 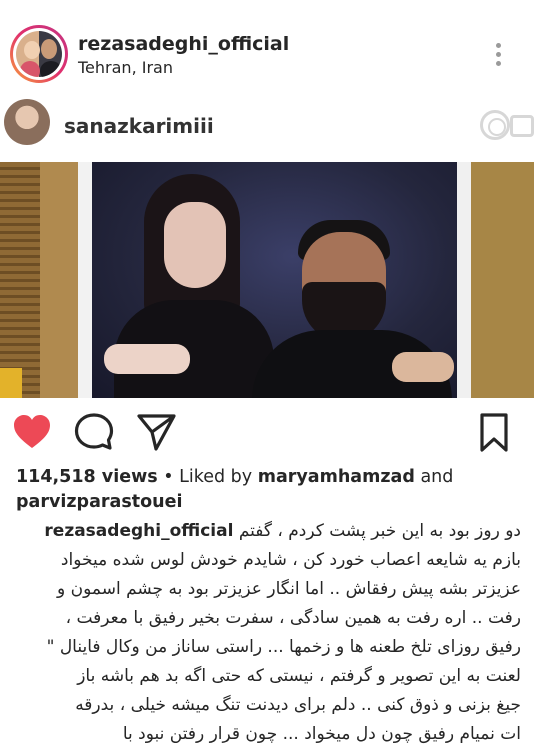 What do you see at coordinates (434, 477) in the screenshot?
I see `and-label: and` at bounding box center [434, 477].